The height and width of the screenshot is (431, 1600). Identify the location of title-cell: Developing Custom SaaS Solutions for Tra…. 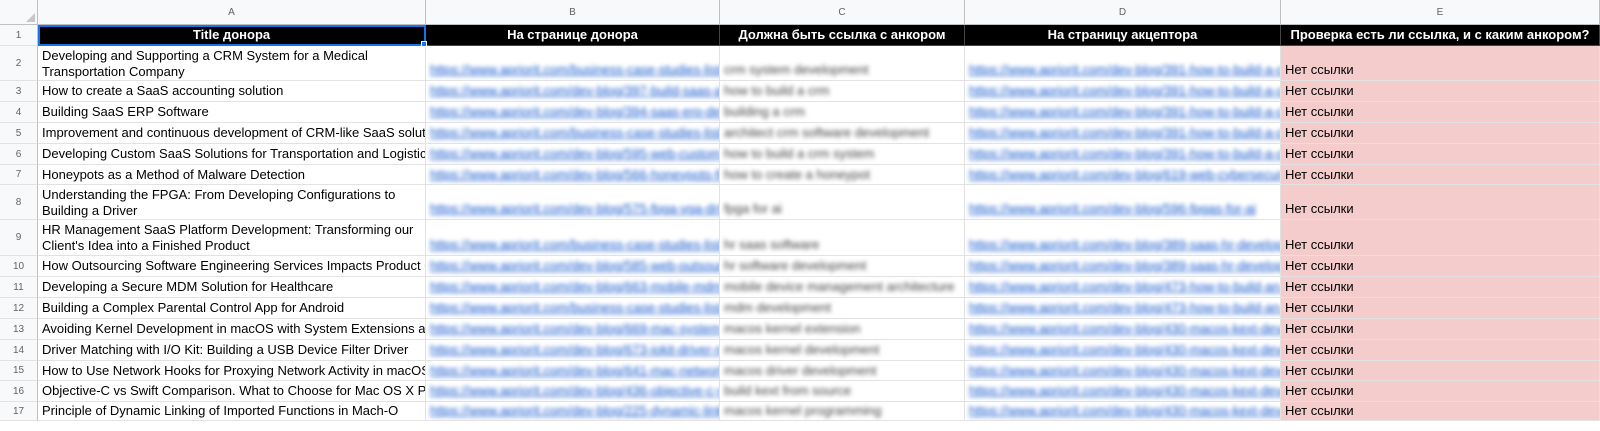
(232, 154).